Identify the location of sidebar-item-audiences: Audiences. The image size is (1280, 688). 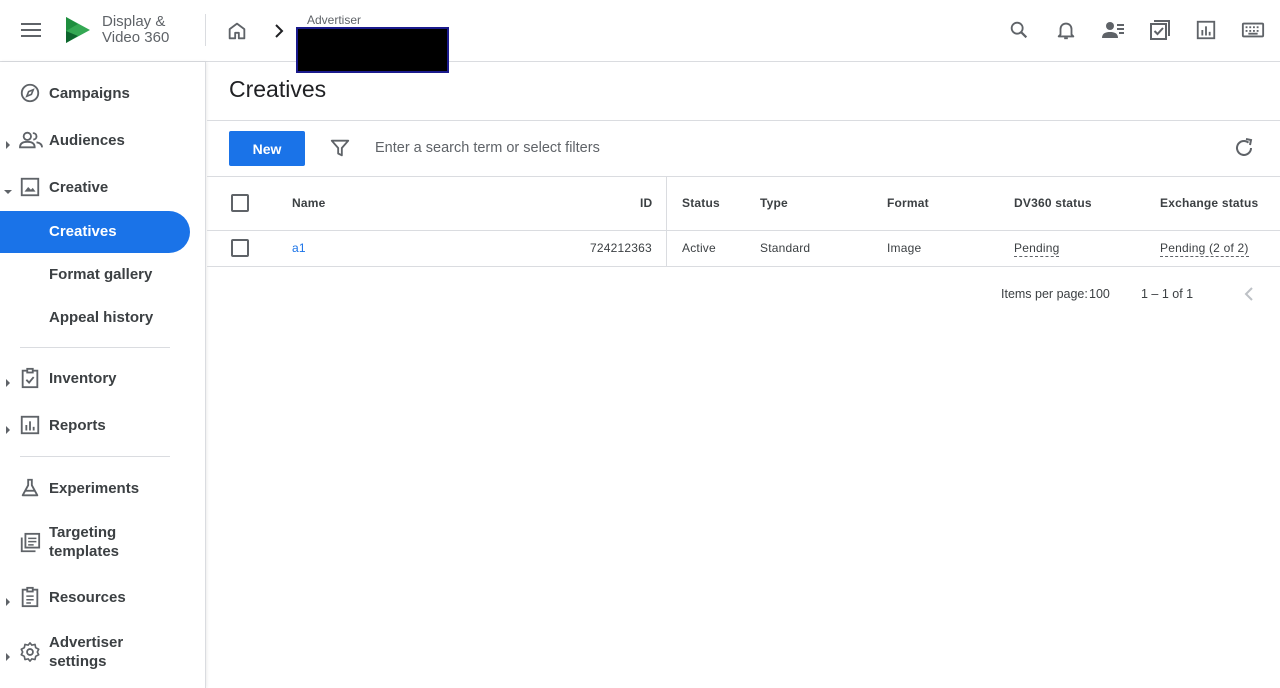
(103, 140).